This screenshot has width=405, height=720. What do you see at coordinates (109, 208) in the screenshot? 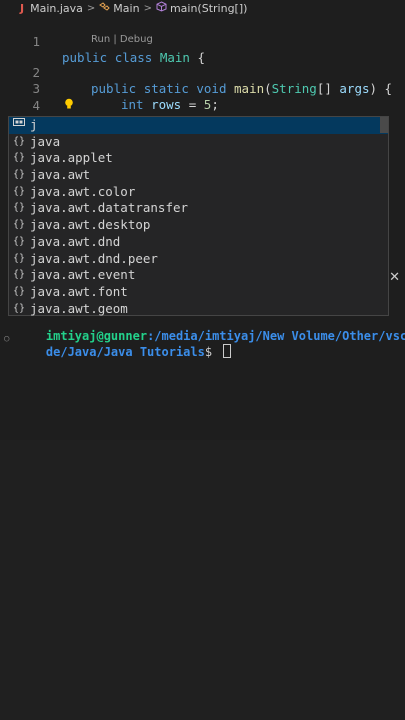
I see `suggestion-label: java.awt.datatransfer` at bounding box center [109, 208].